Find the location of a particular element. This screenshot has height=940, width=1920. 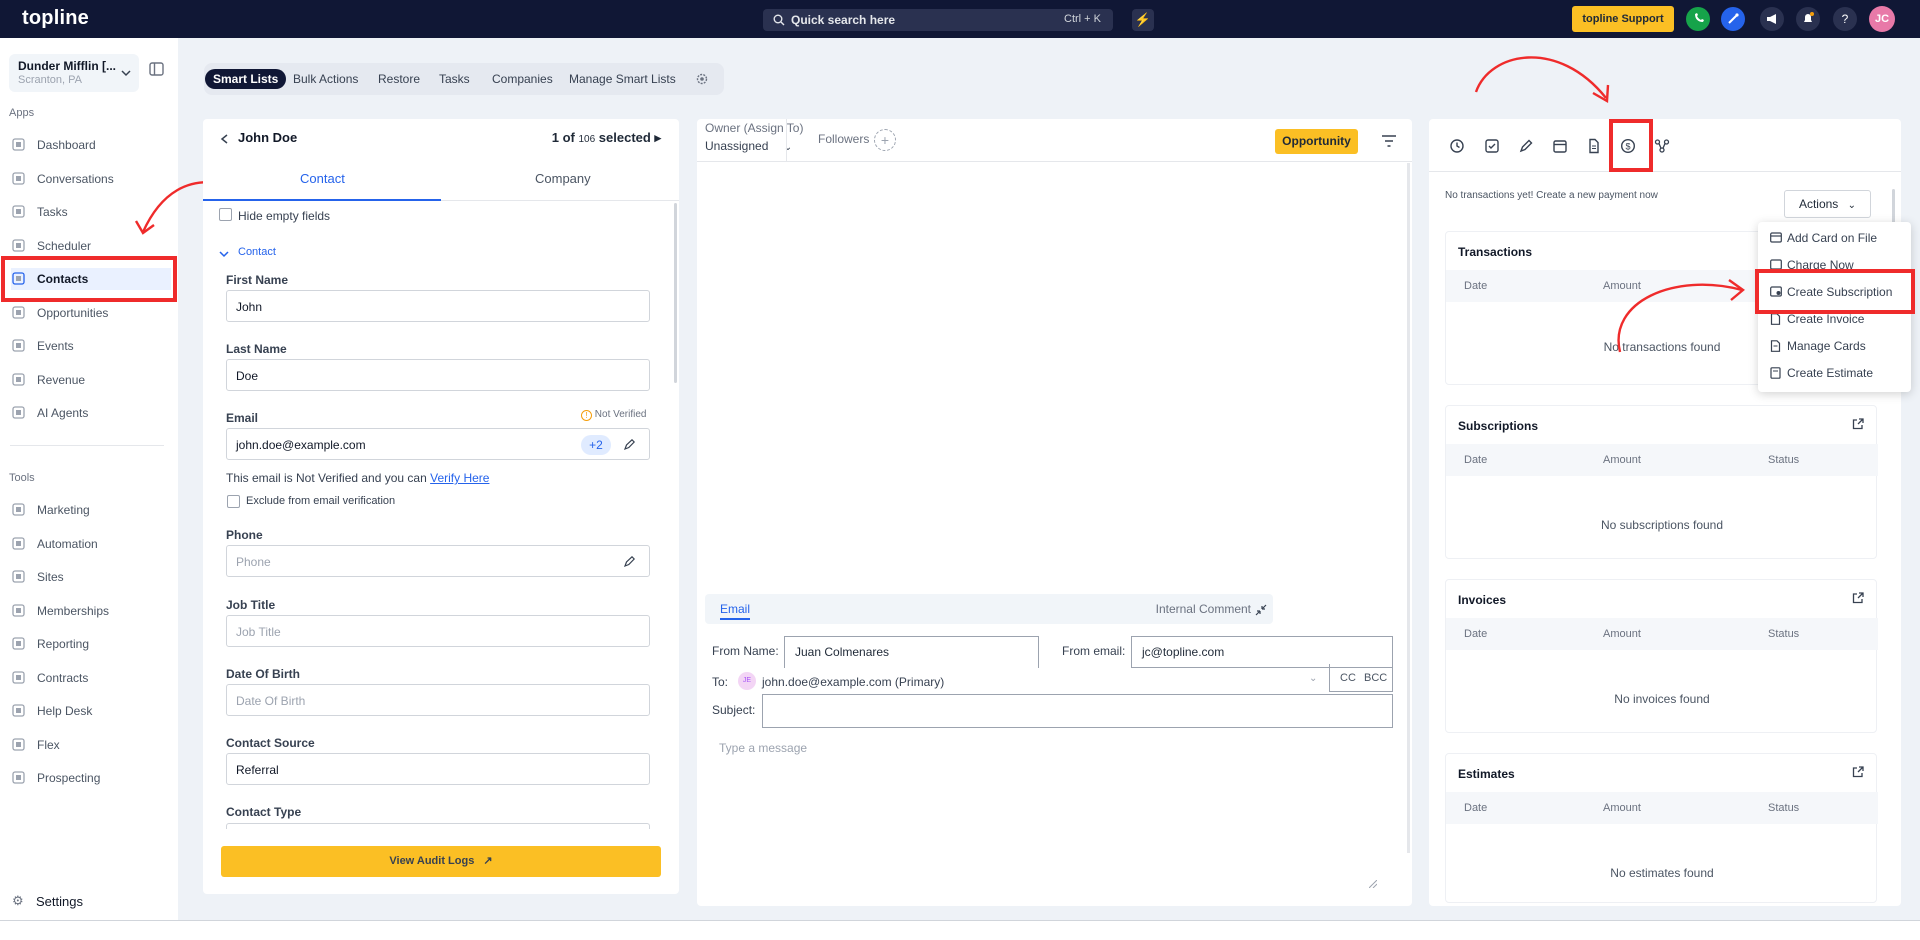

app-logo: topline is located at coordinates (55, 18).